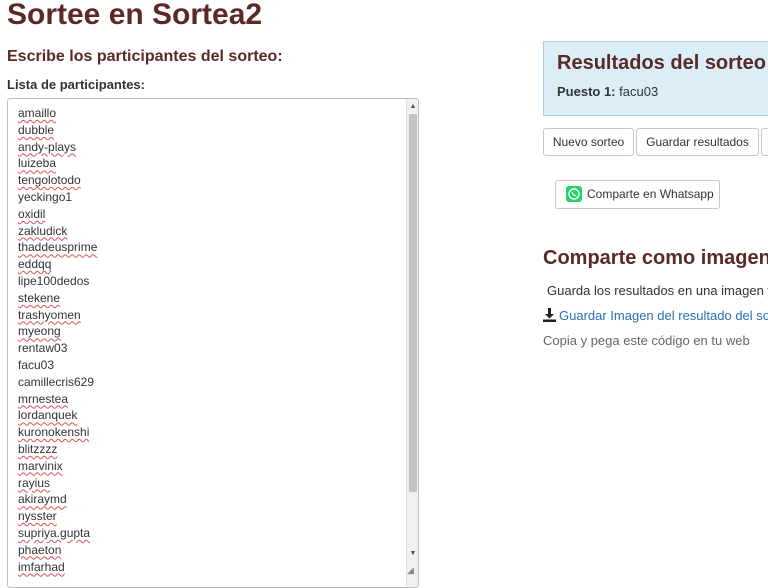 The width and height of the screenshot is (768, 588). Describe the element at coordinates (764, 142) in the screenshot. I see `more-button` at that location.